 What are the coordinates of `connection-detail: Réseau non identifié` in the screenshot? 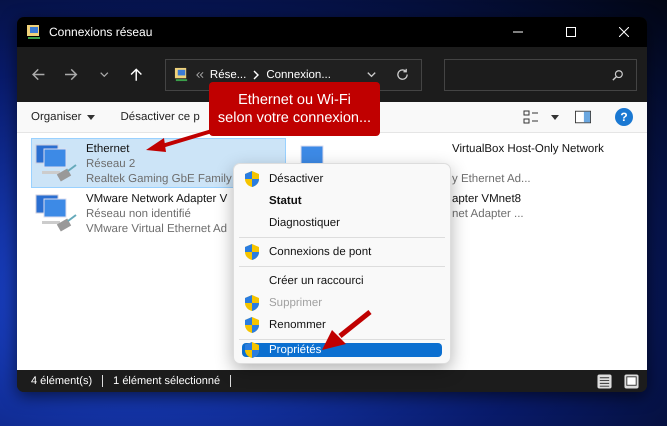 It's located at (139, 214).